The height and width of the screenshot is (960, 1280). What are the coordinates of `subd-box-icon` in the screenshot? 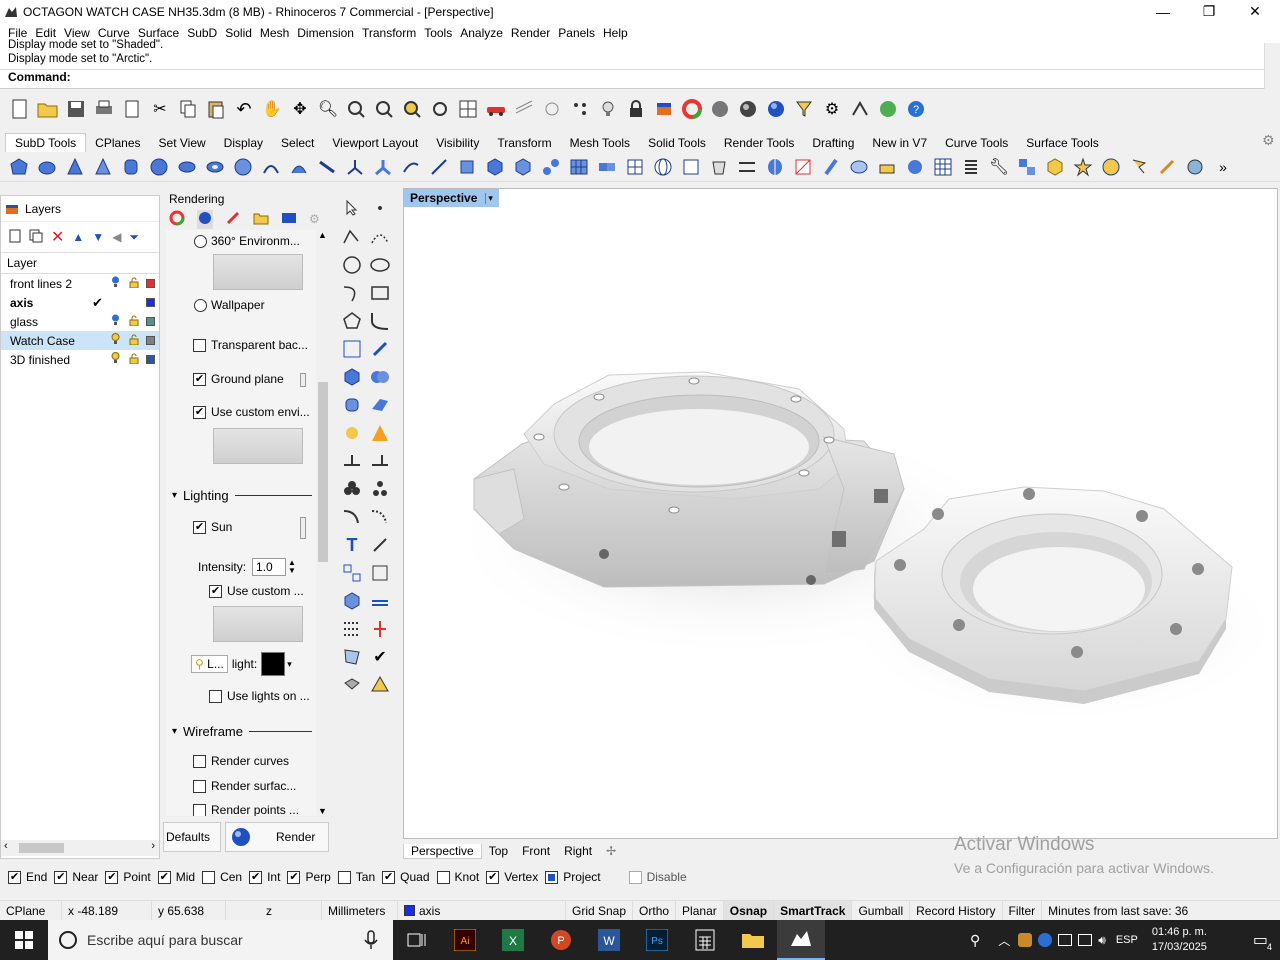 It's located at (47, 167).